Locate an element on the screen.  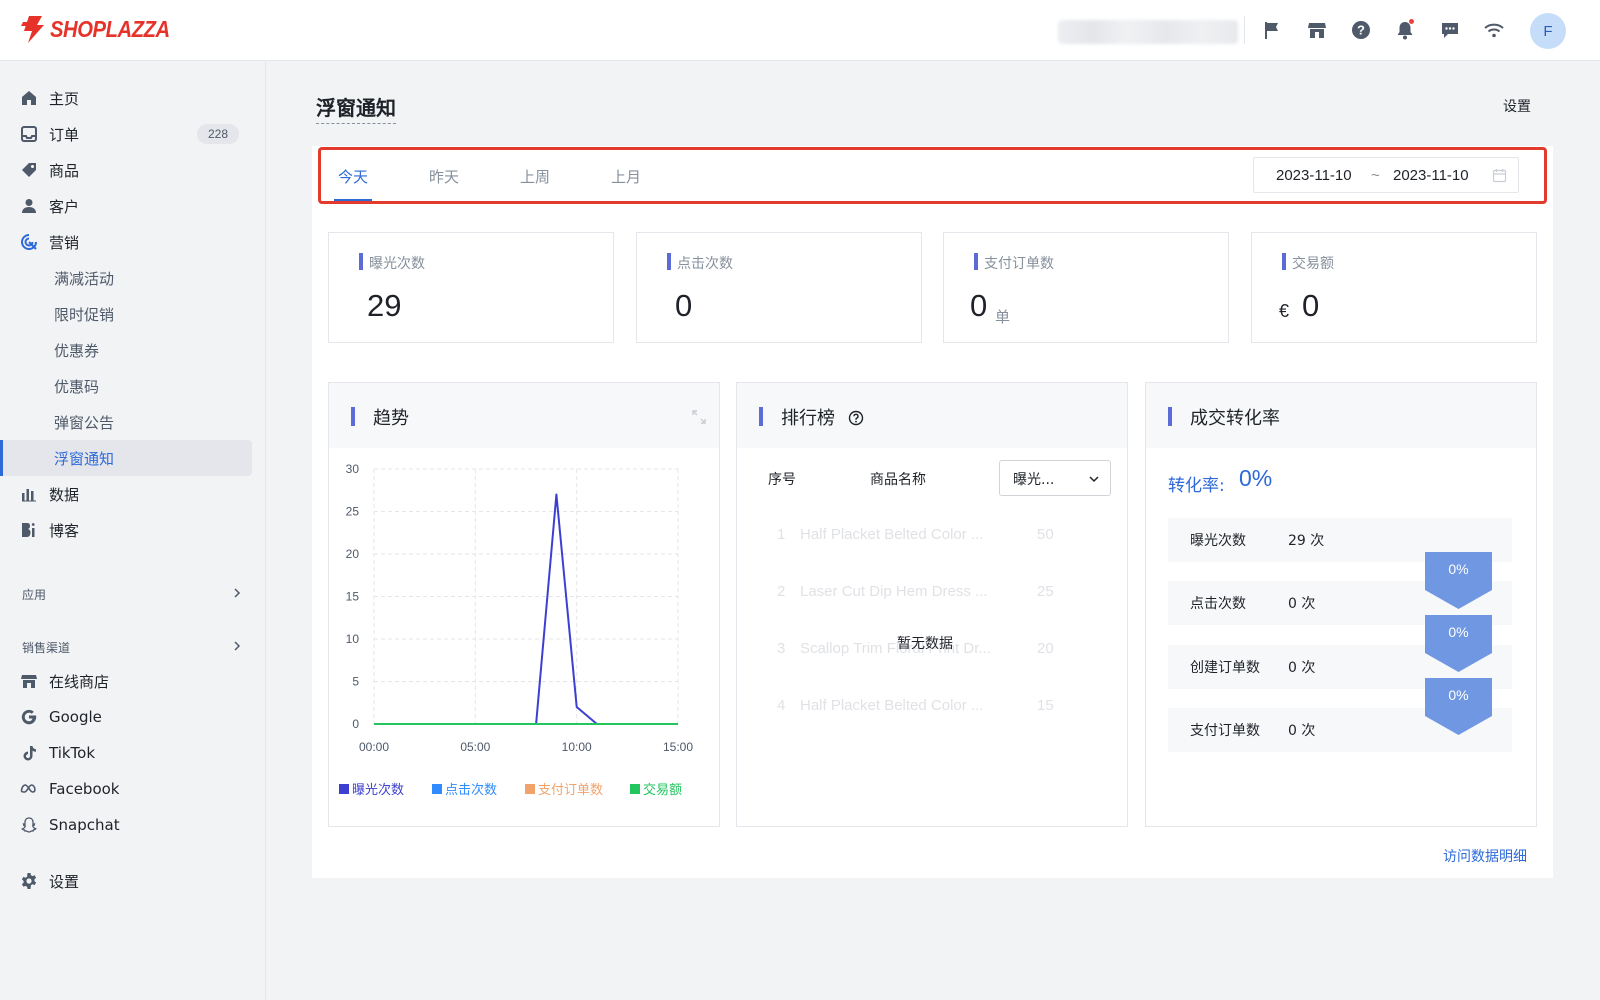
blog-icon is located at coordinates (29, 530).